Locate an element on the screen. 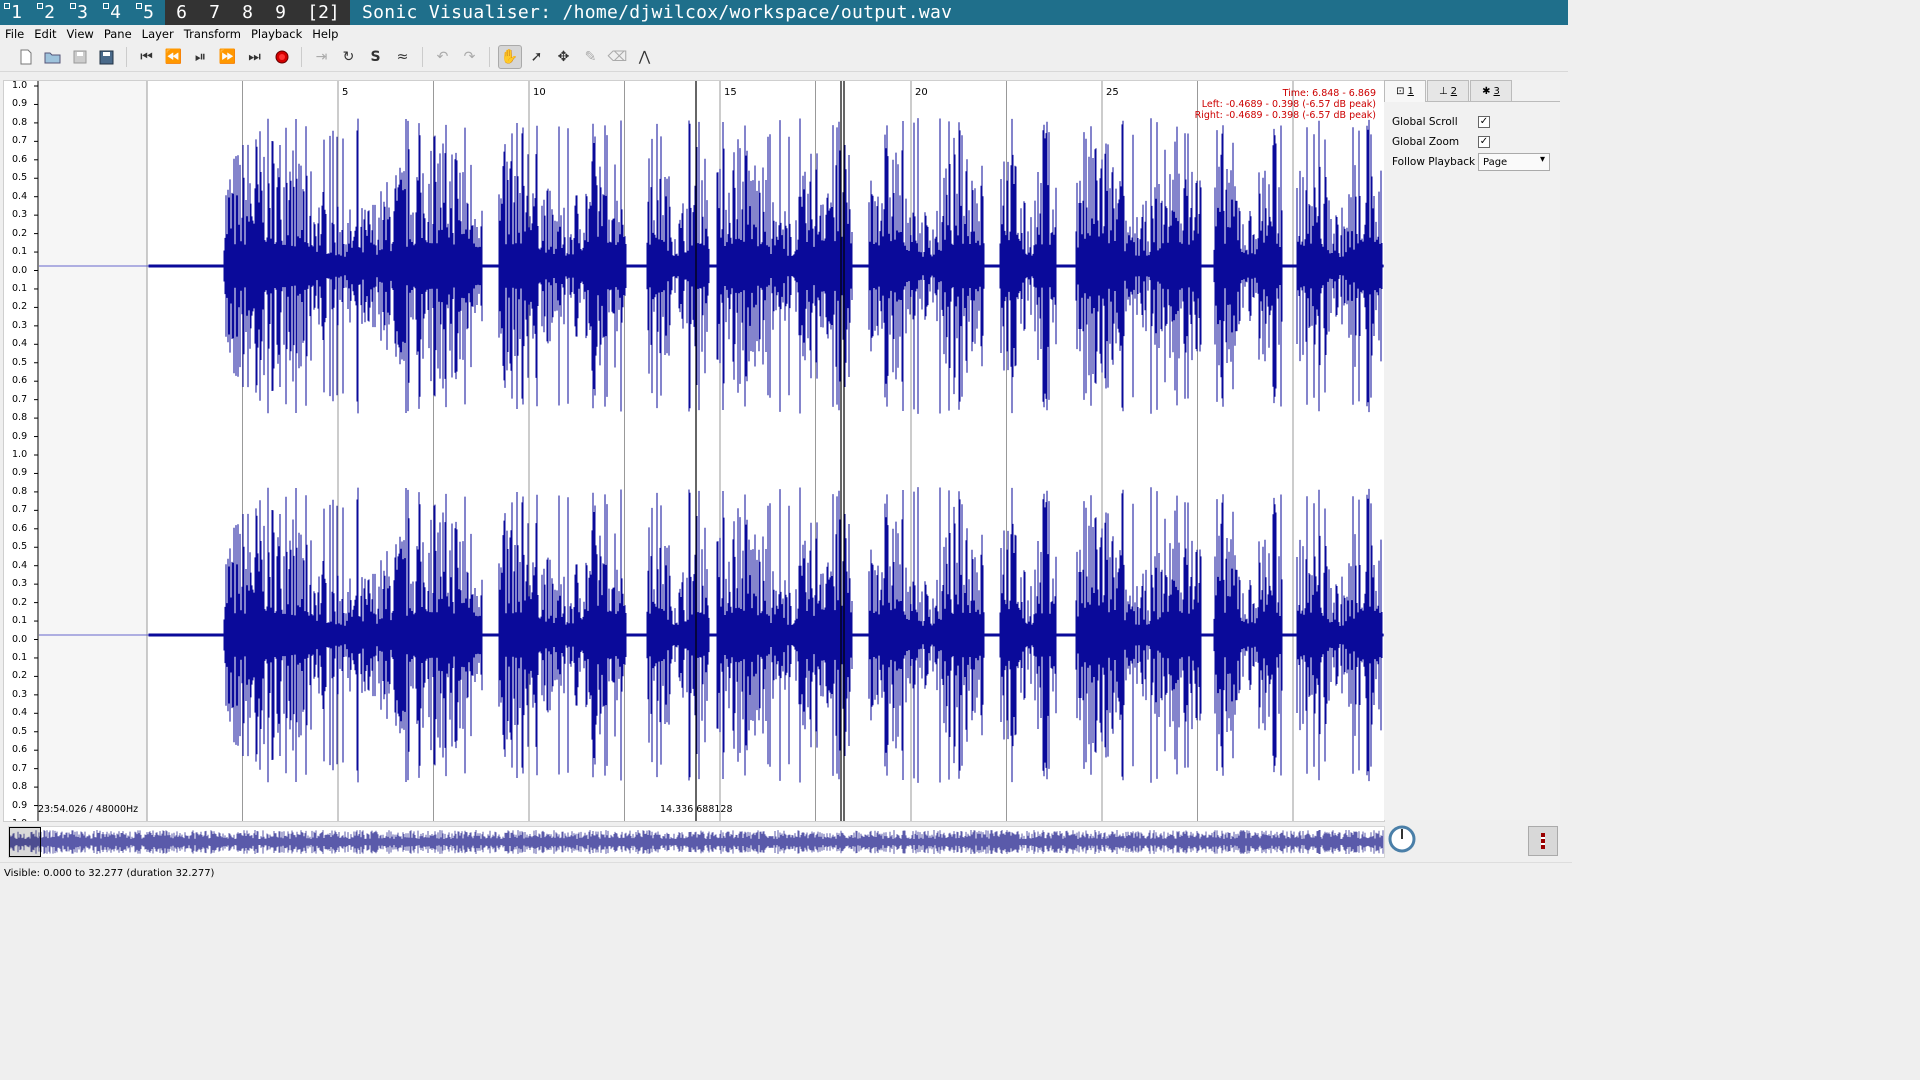 The height and width of the screenshot is (1080, 1920). record-icon is located at coordinates (282, 57).